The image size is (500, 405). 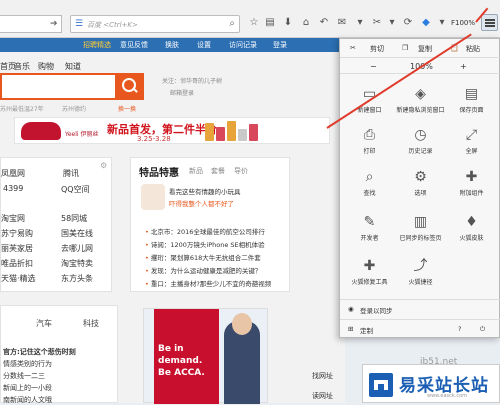 I want to click on link-qunar: 去哪儿网, so click(x=77, y=248).